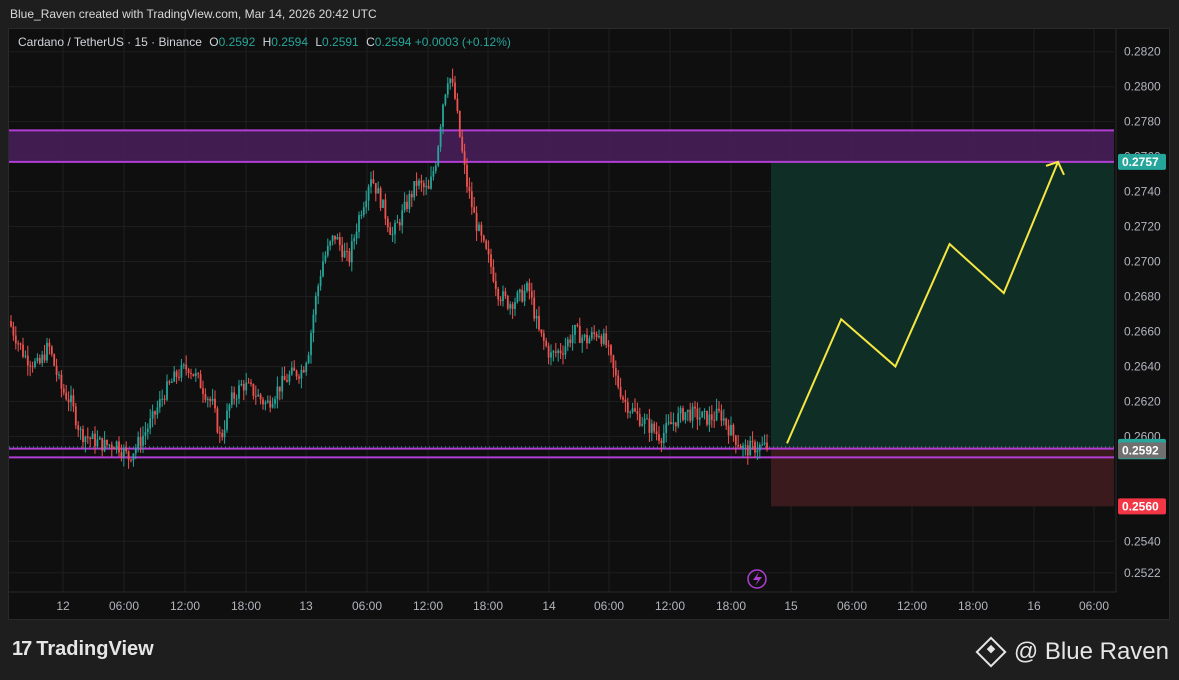  What do you see at coordinates (991, 652) in the screenshot?
I see `binance-diamond-icon` at bounding box center [991, 652].